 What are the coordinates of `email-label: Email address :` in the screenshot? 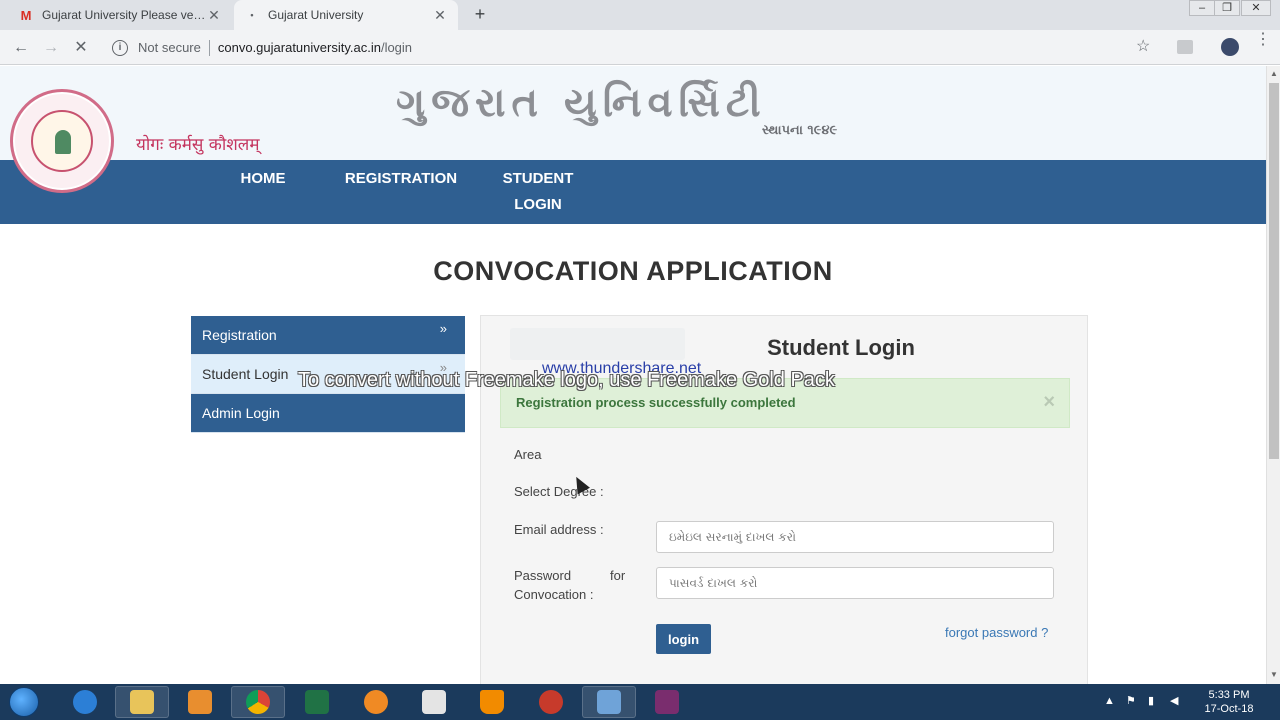 It's located at (559, 529).